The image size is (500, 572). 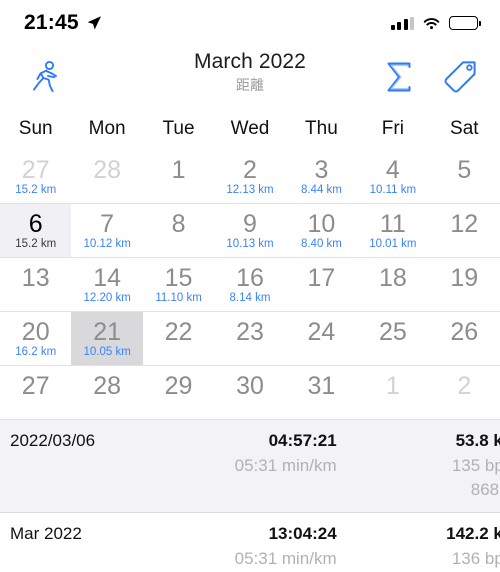 I want to click on summary-time-column: 13:04:24 05:31 min/km, so click(x=255, y=547).